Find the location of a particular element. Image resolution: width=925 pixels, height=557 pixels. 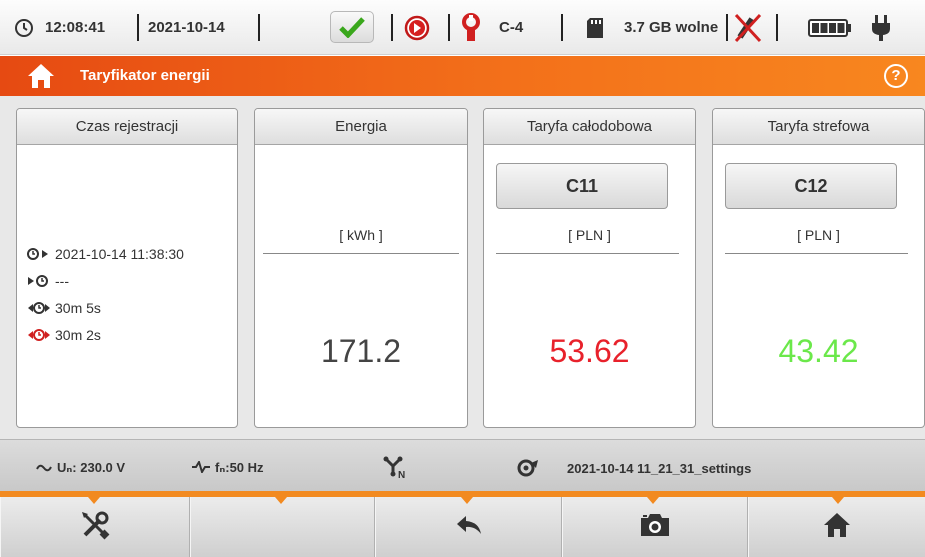

stop-time-row: --- is located at coordinates (48, 281).